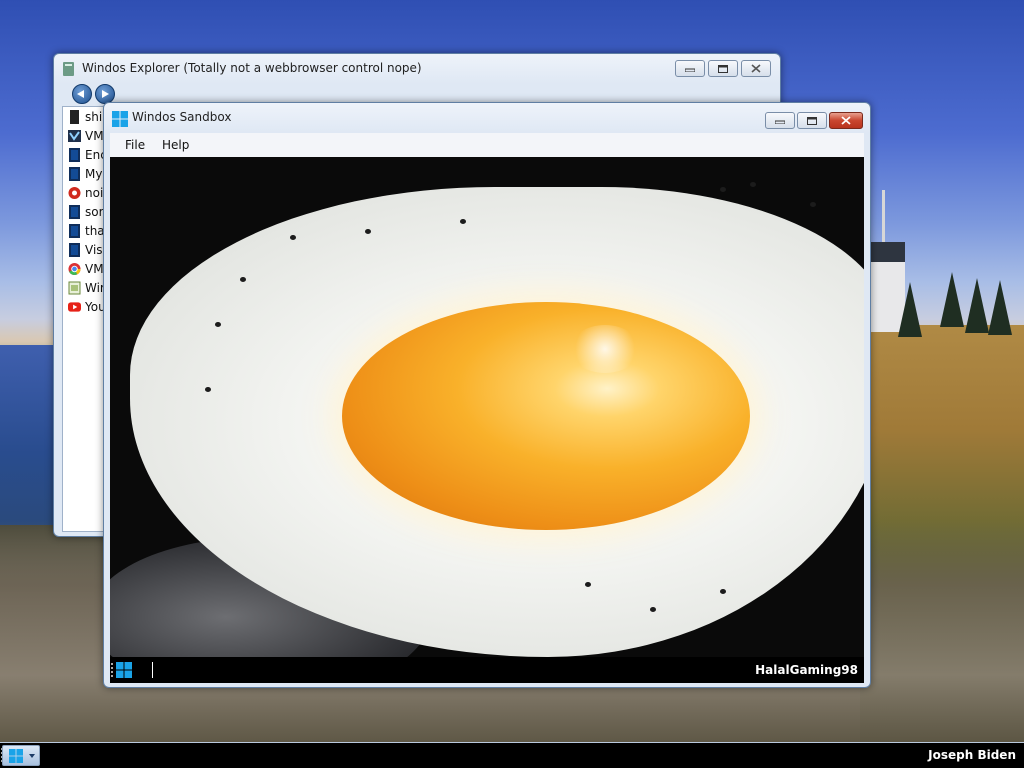  I want to click on list-item-label: Wir, so click(95, 288).